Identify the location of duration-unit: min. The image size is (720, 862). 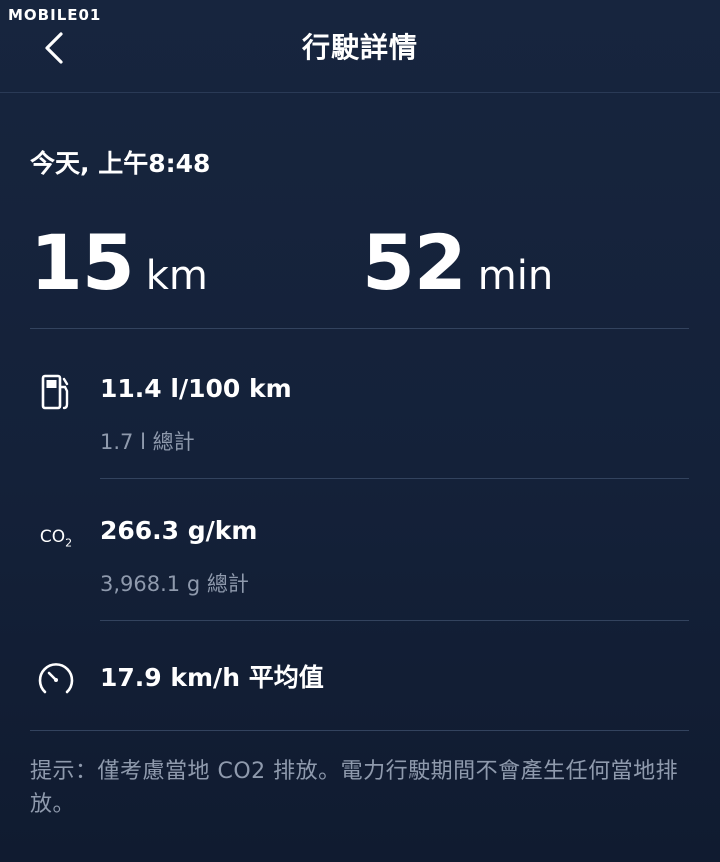
(515, 276).